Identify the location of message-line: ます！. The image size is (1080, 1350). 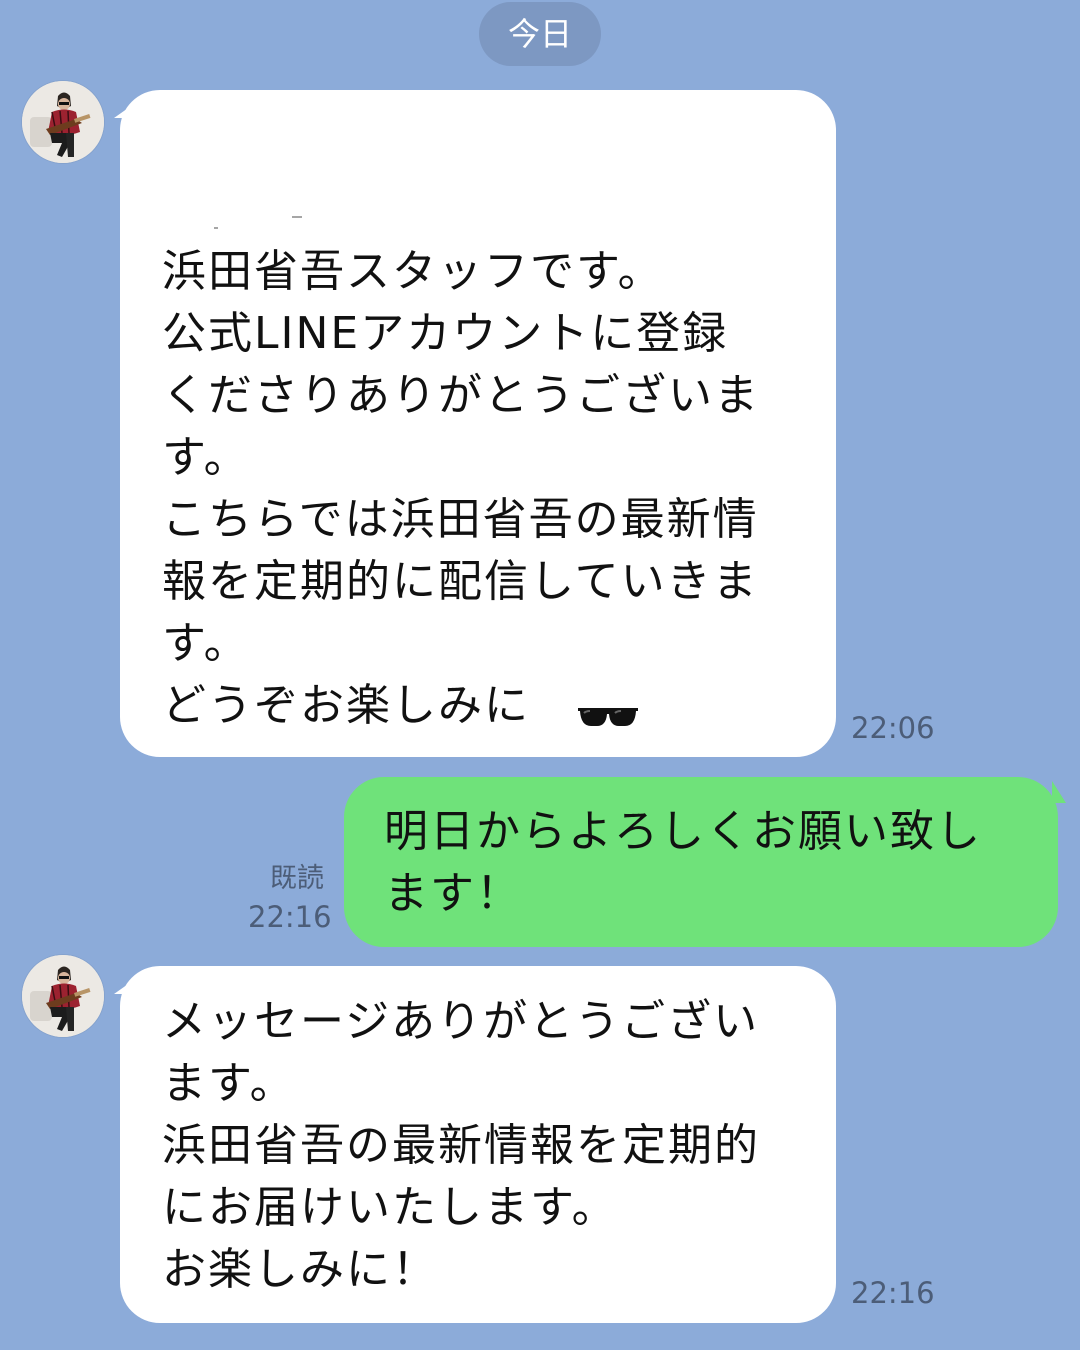
(453, 893).